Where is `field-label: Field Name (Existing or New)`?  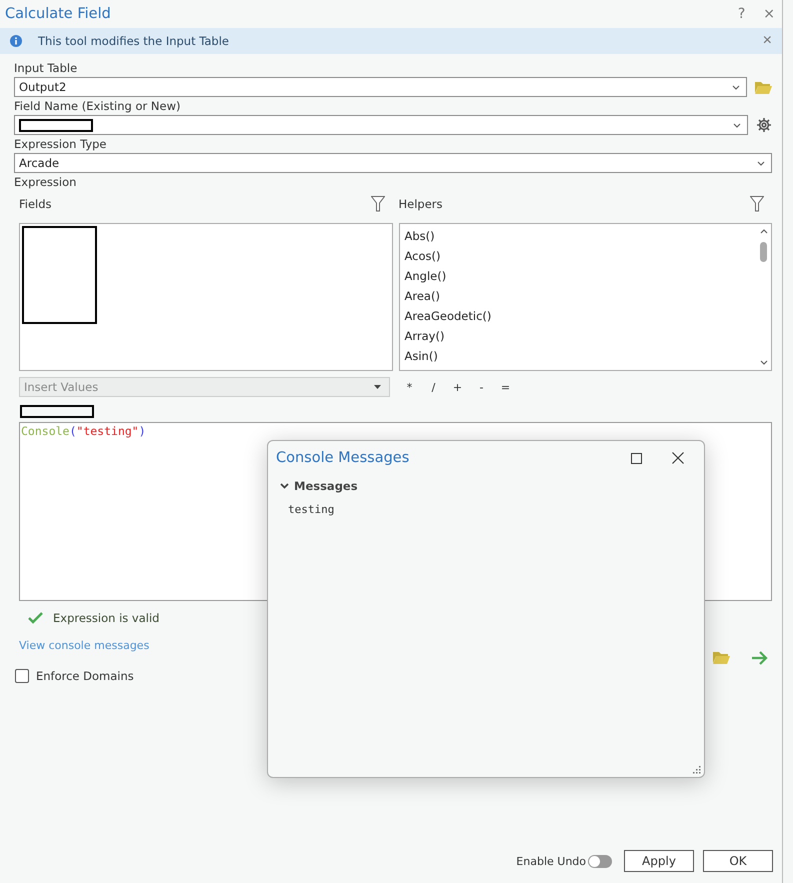
field-label: Field Name (Existing or New) is located at coordinates (98, 106).